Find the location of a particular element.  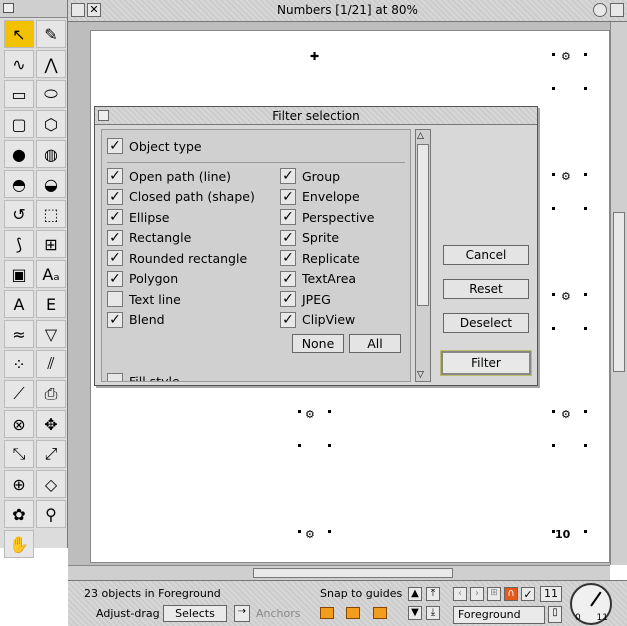

cancel-button: Cancel is located at coordinates (486, 255).